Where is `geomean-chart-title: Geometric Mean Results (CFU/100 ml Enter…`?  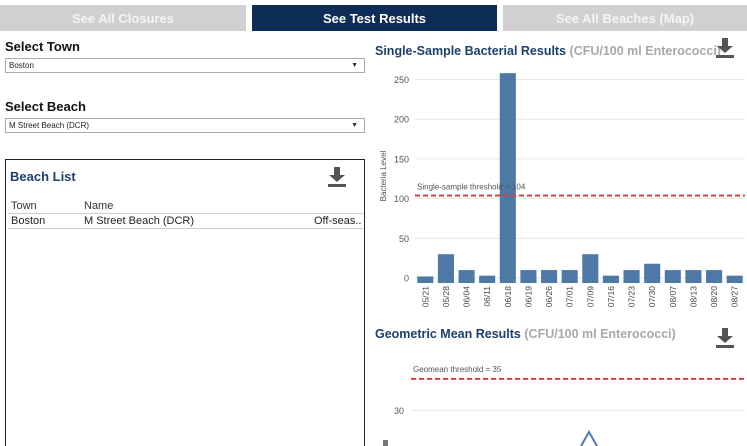
geomean-chart-title: Geometric Mean Results (CFU/100 ml Enter… is located at coordinates (525, 334).